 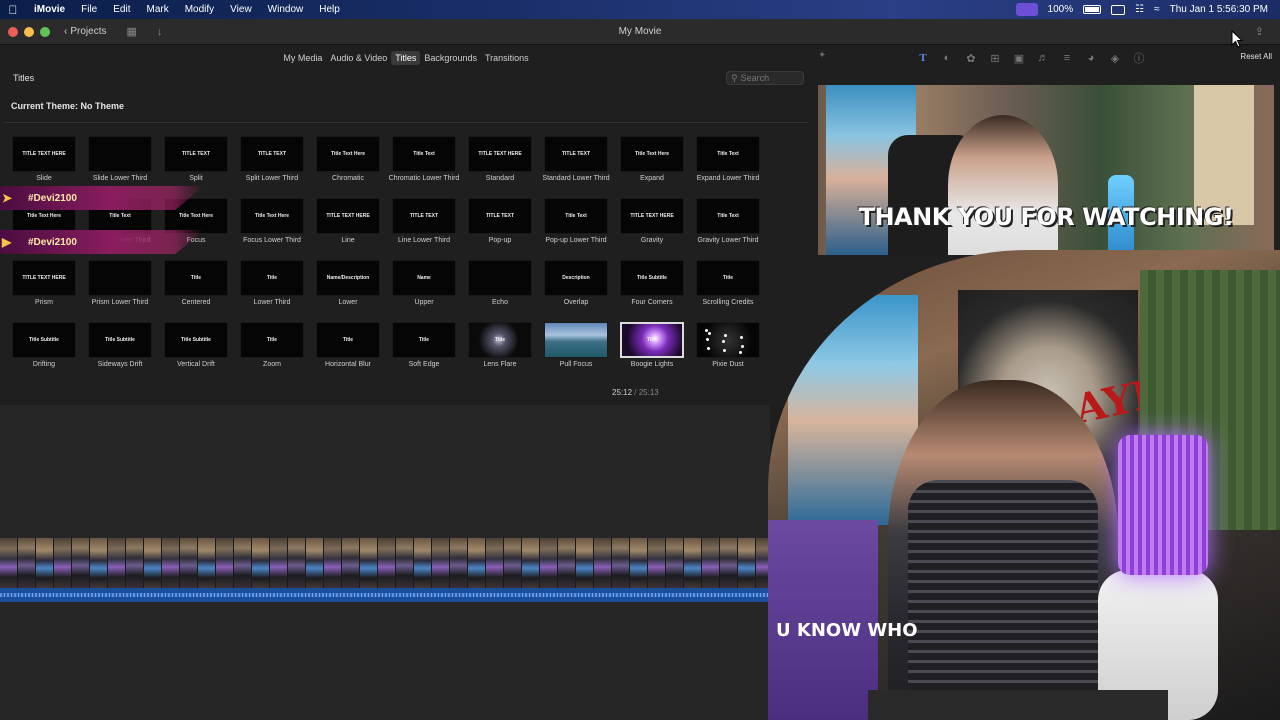 I want to click on reset-all-button: Reset All, so click(x=1256, y=56).